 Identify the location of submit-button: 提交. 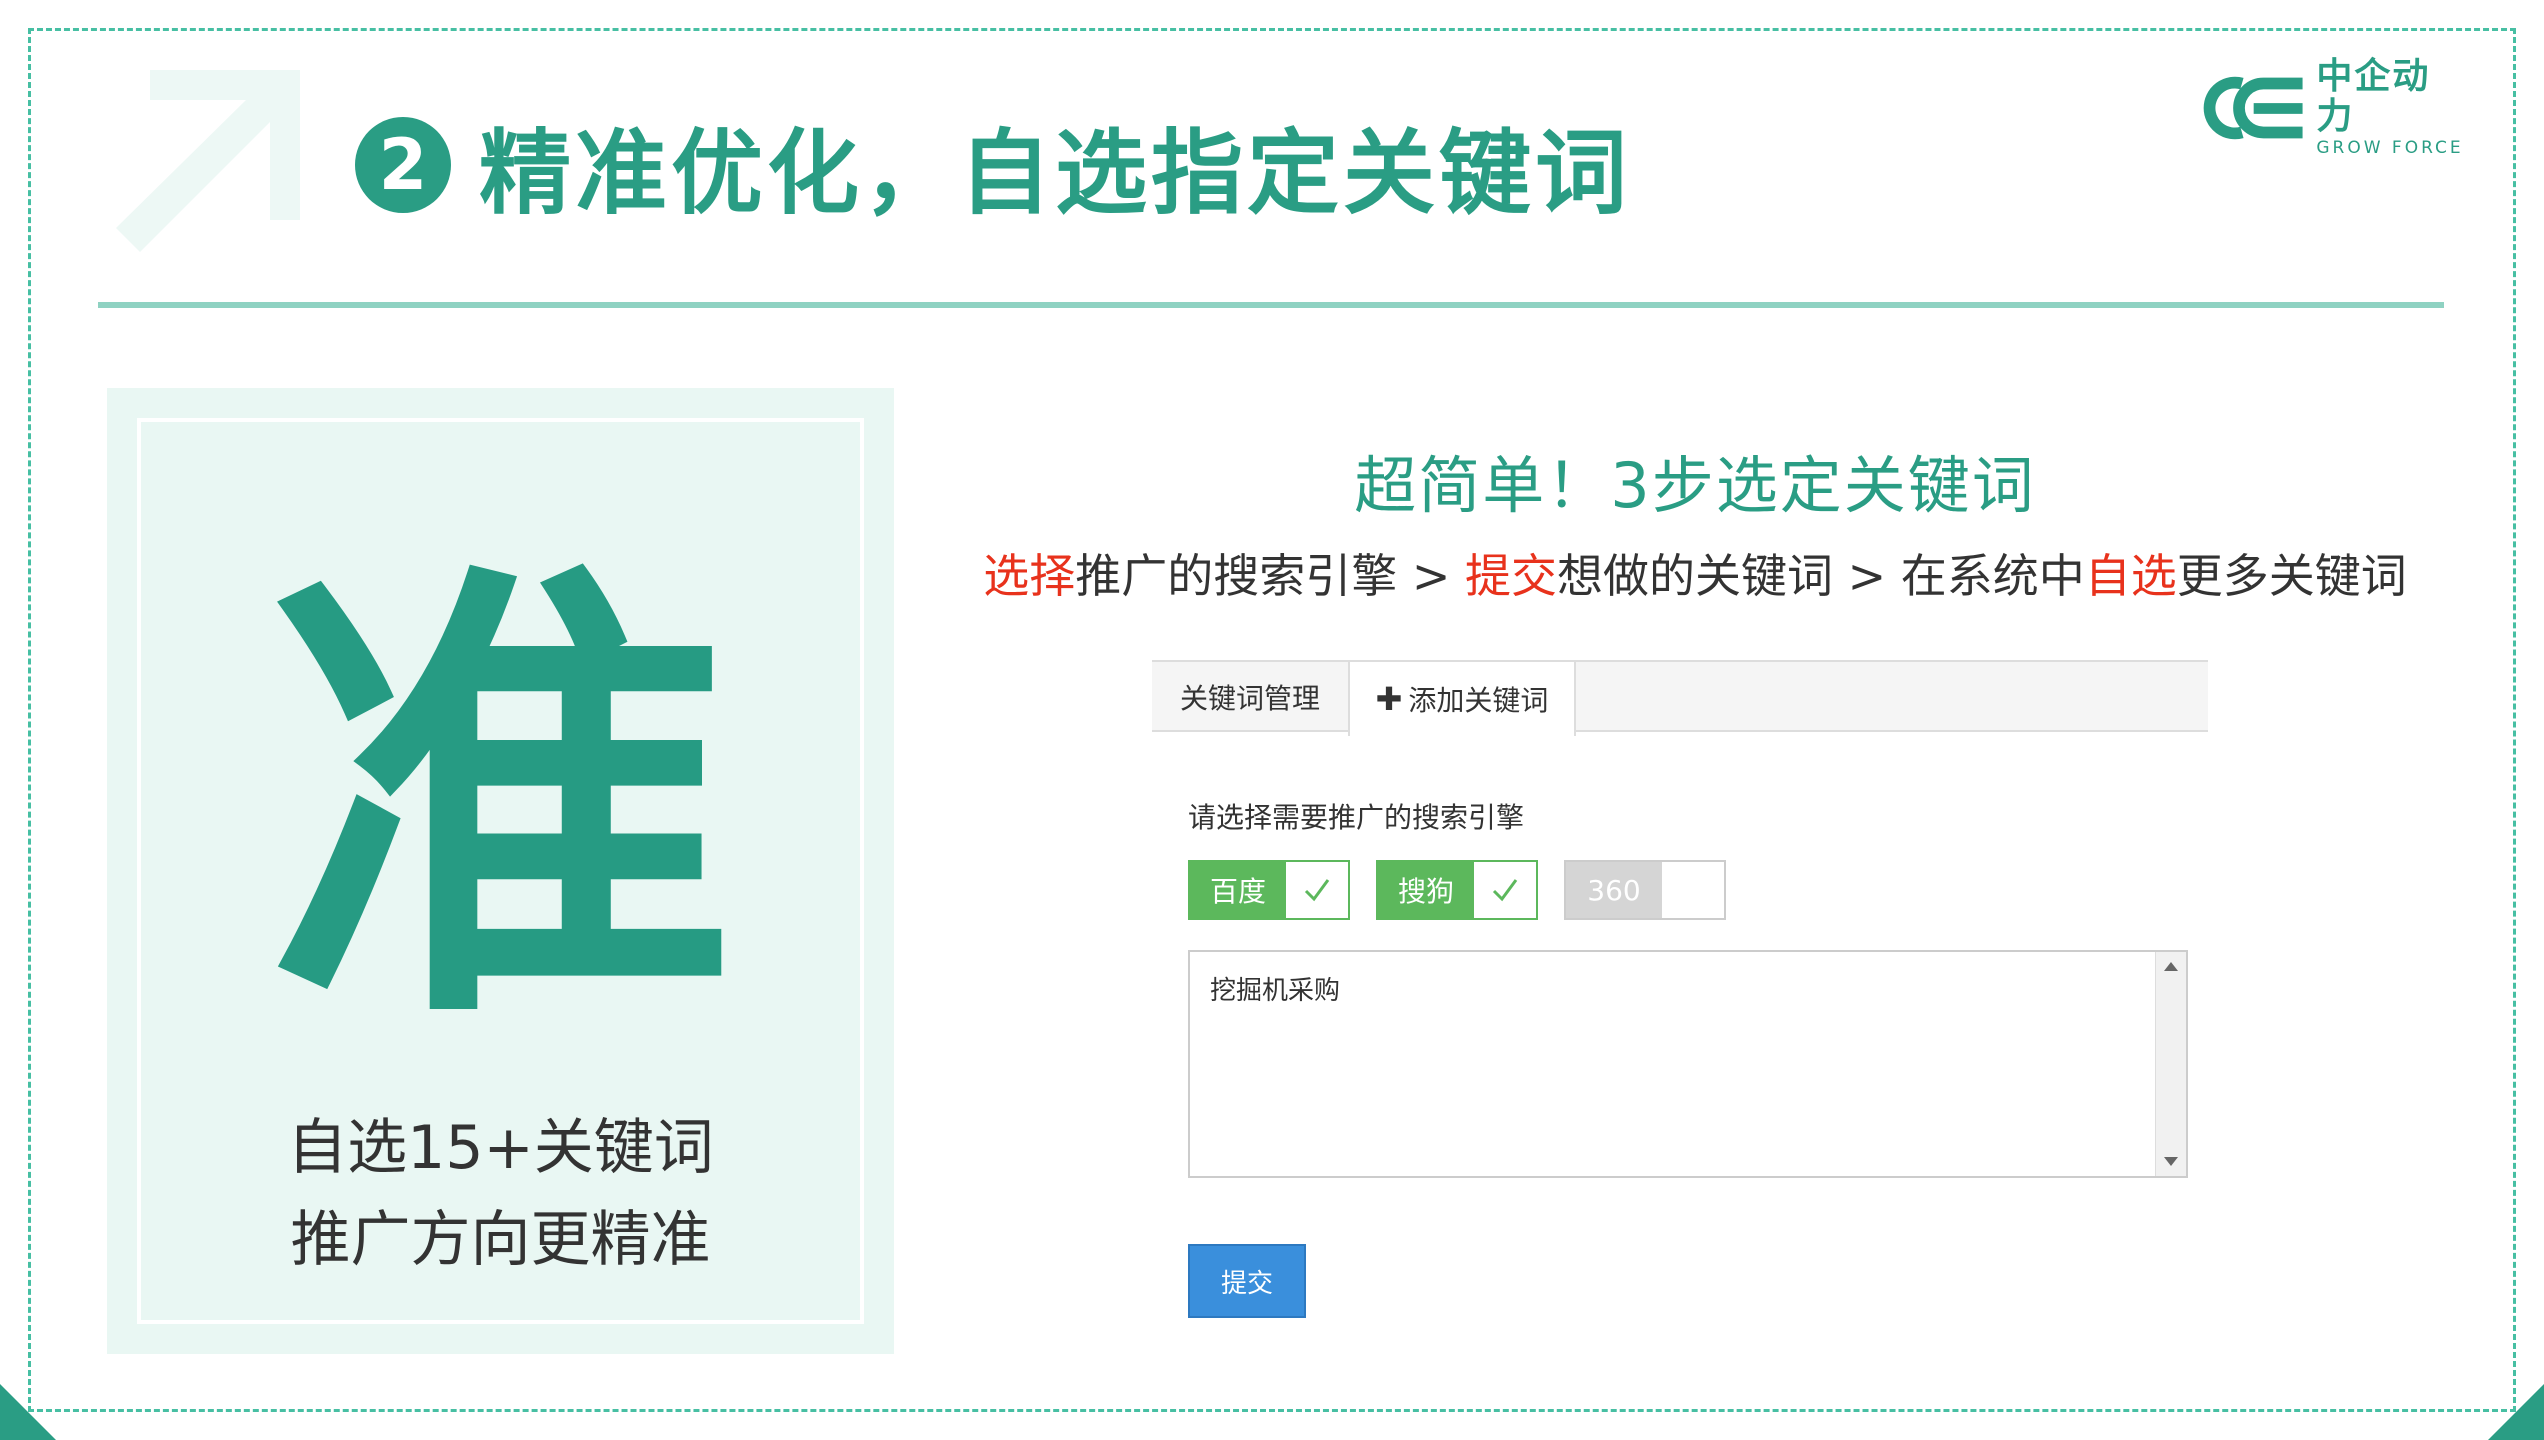
(1247, 1281).